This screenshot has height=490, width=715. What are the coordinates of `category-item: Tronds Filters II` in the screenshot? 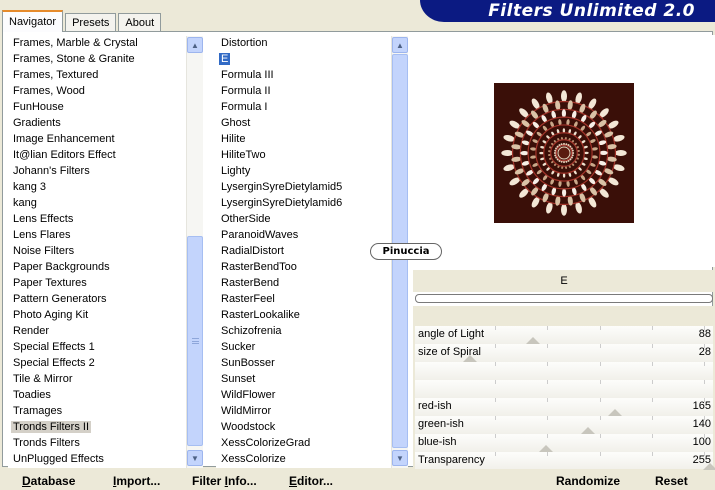 It's located at (97, 427).